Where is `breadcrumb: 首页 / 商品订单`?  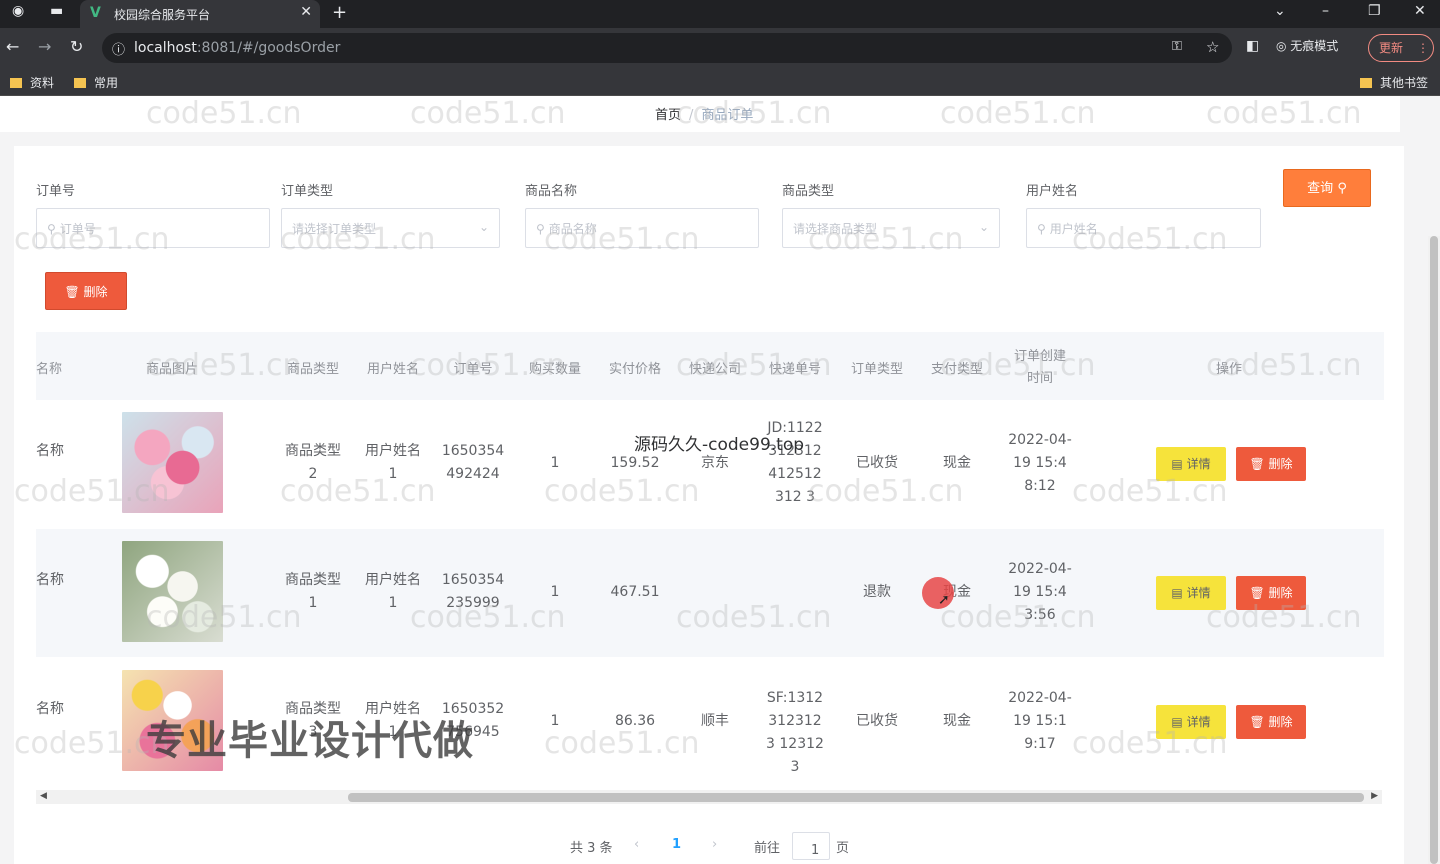
breadcrumb: 首页 / 商品订单 is located at coordinates (704, 113).